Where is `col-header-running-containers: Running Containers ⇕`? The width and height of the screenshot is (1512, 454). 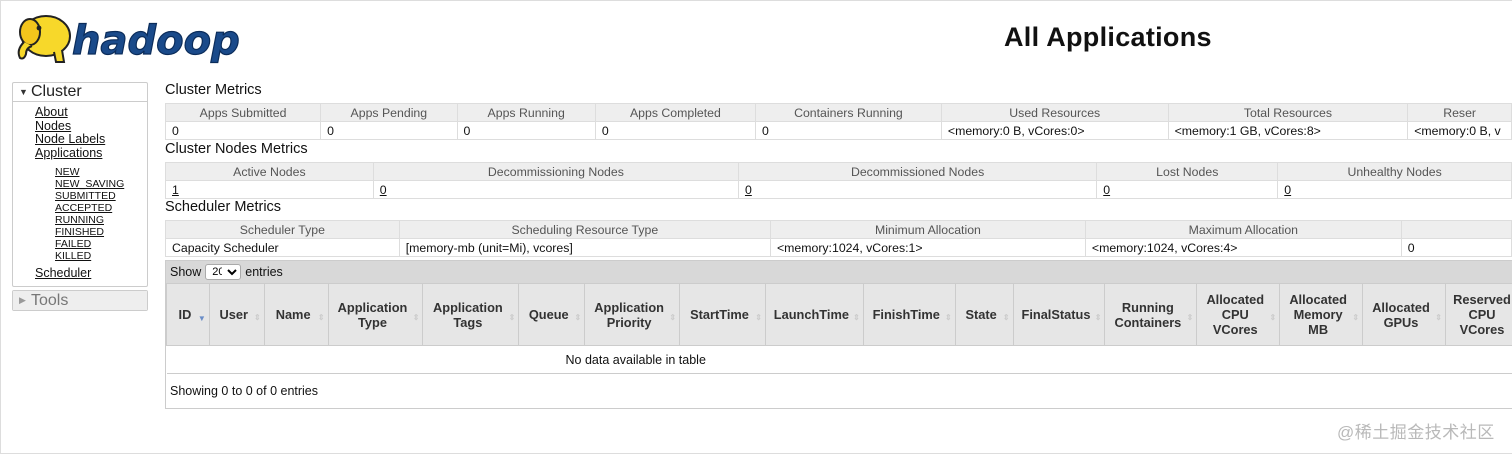
col-header-running-containers: Running Containers ⇕ is located at coordinates (1151, 314).